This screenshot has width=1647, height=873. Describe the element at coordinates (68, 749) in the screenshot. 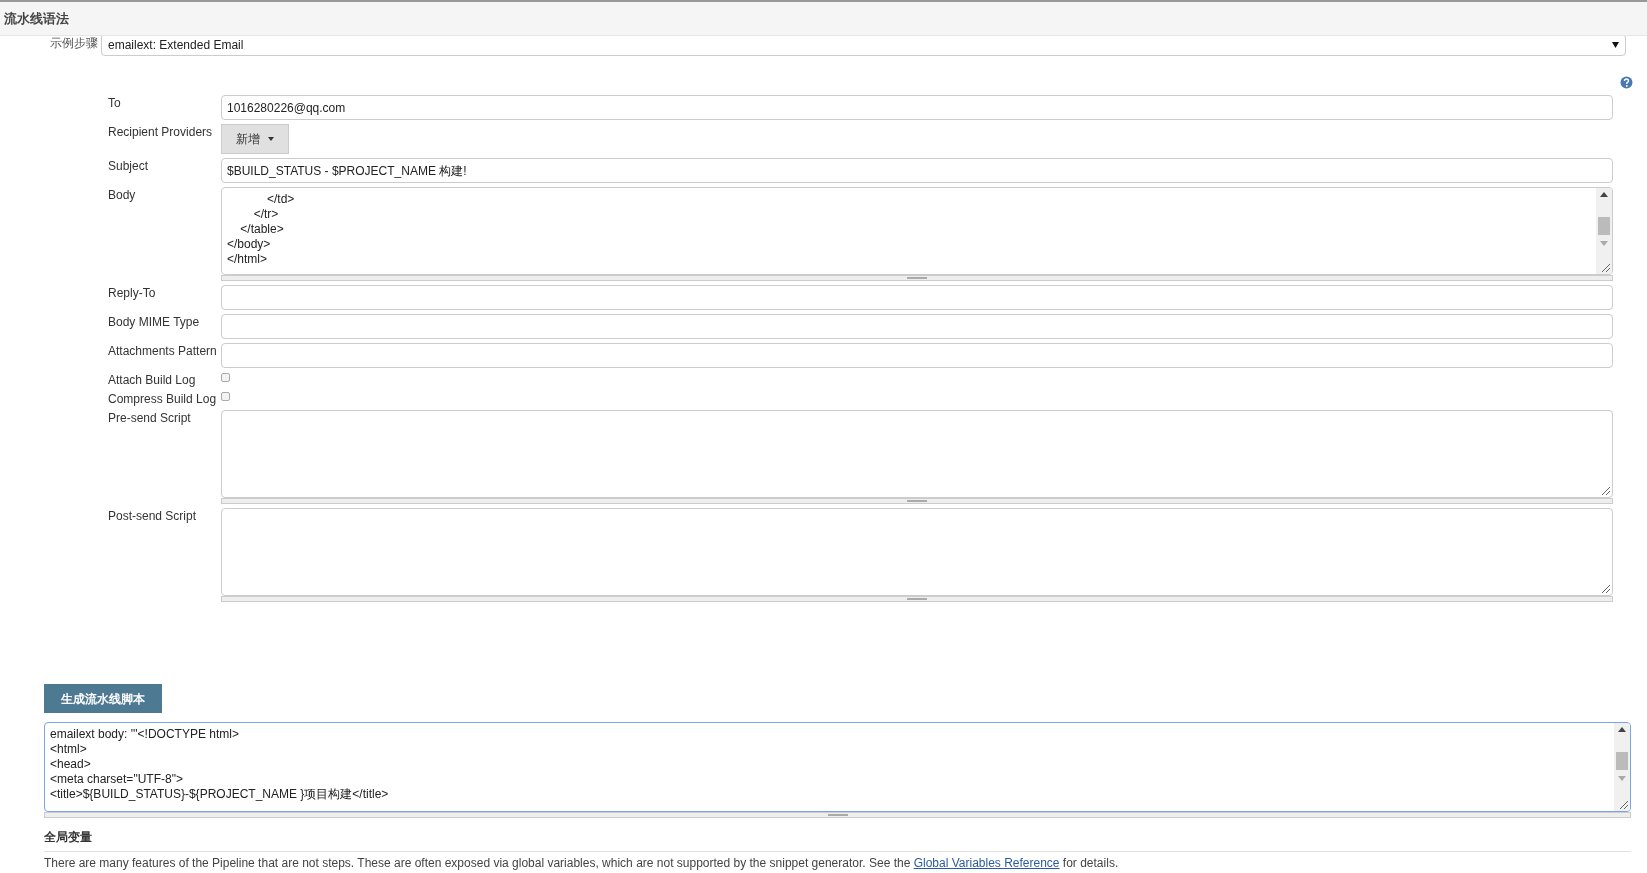

I see `code-line: <html>` at that location.